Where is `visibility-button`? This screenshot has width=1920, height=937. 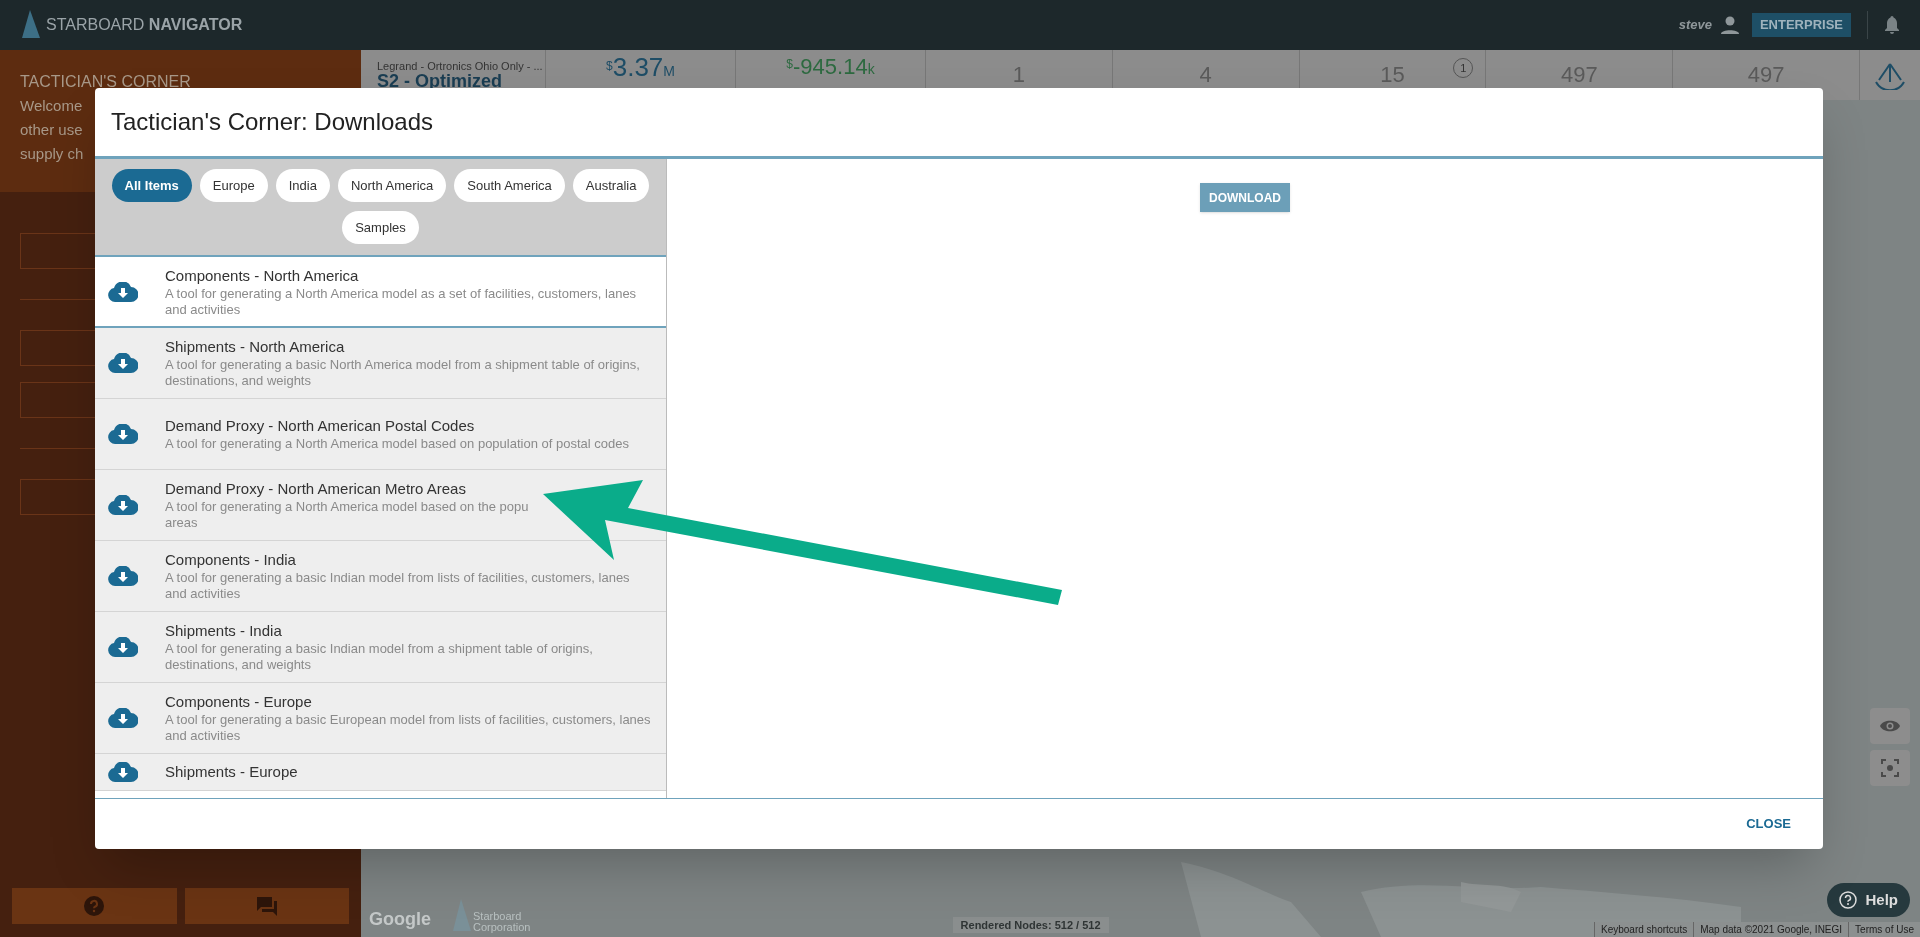
visibility-button is located at coordinates (1890, 726).